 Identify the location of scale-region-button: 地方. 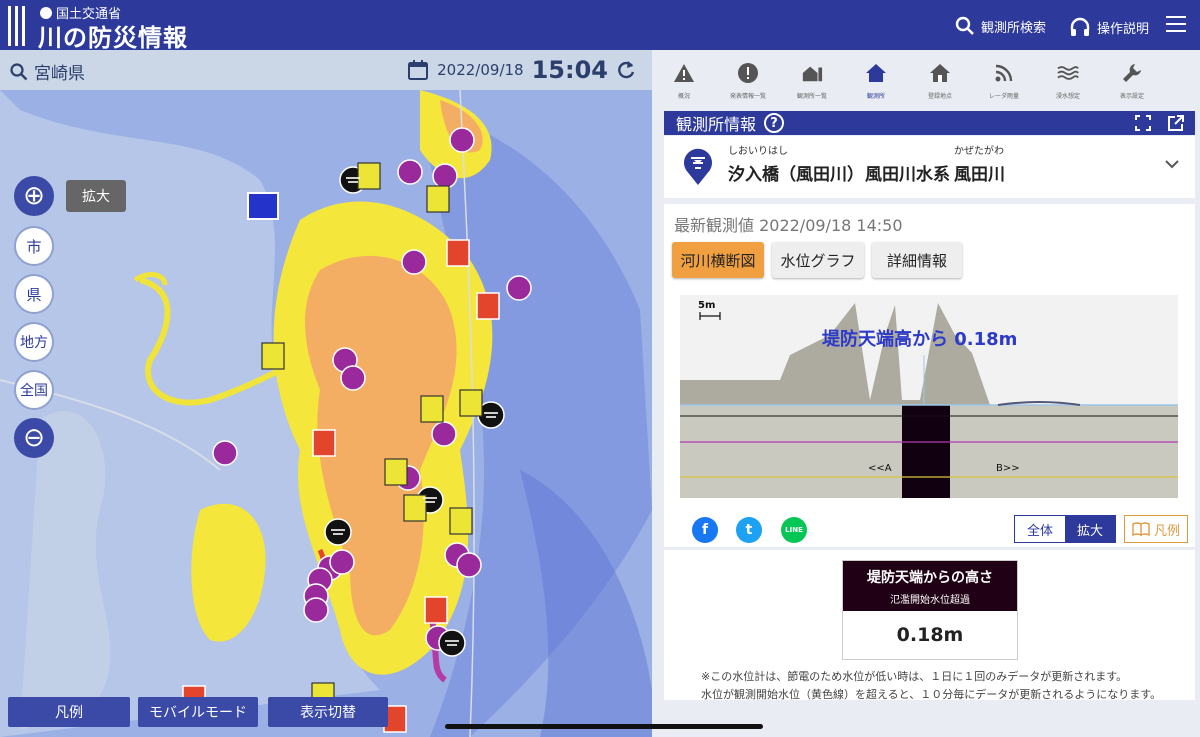
(34, 342).